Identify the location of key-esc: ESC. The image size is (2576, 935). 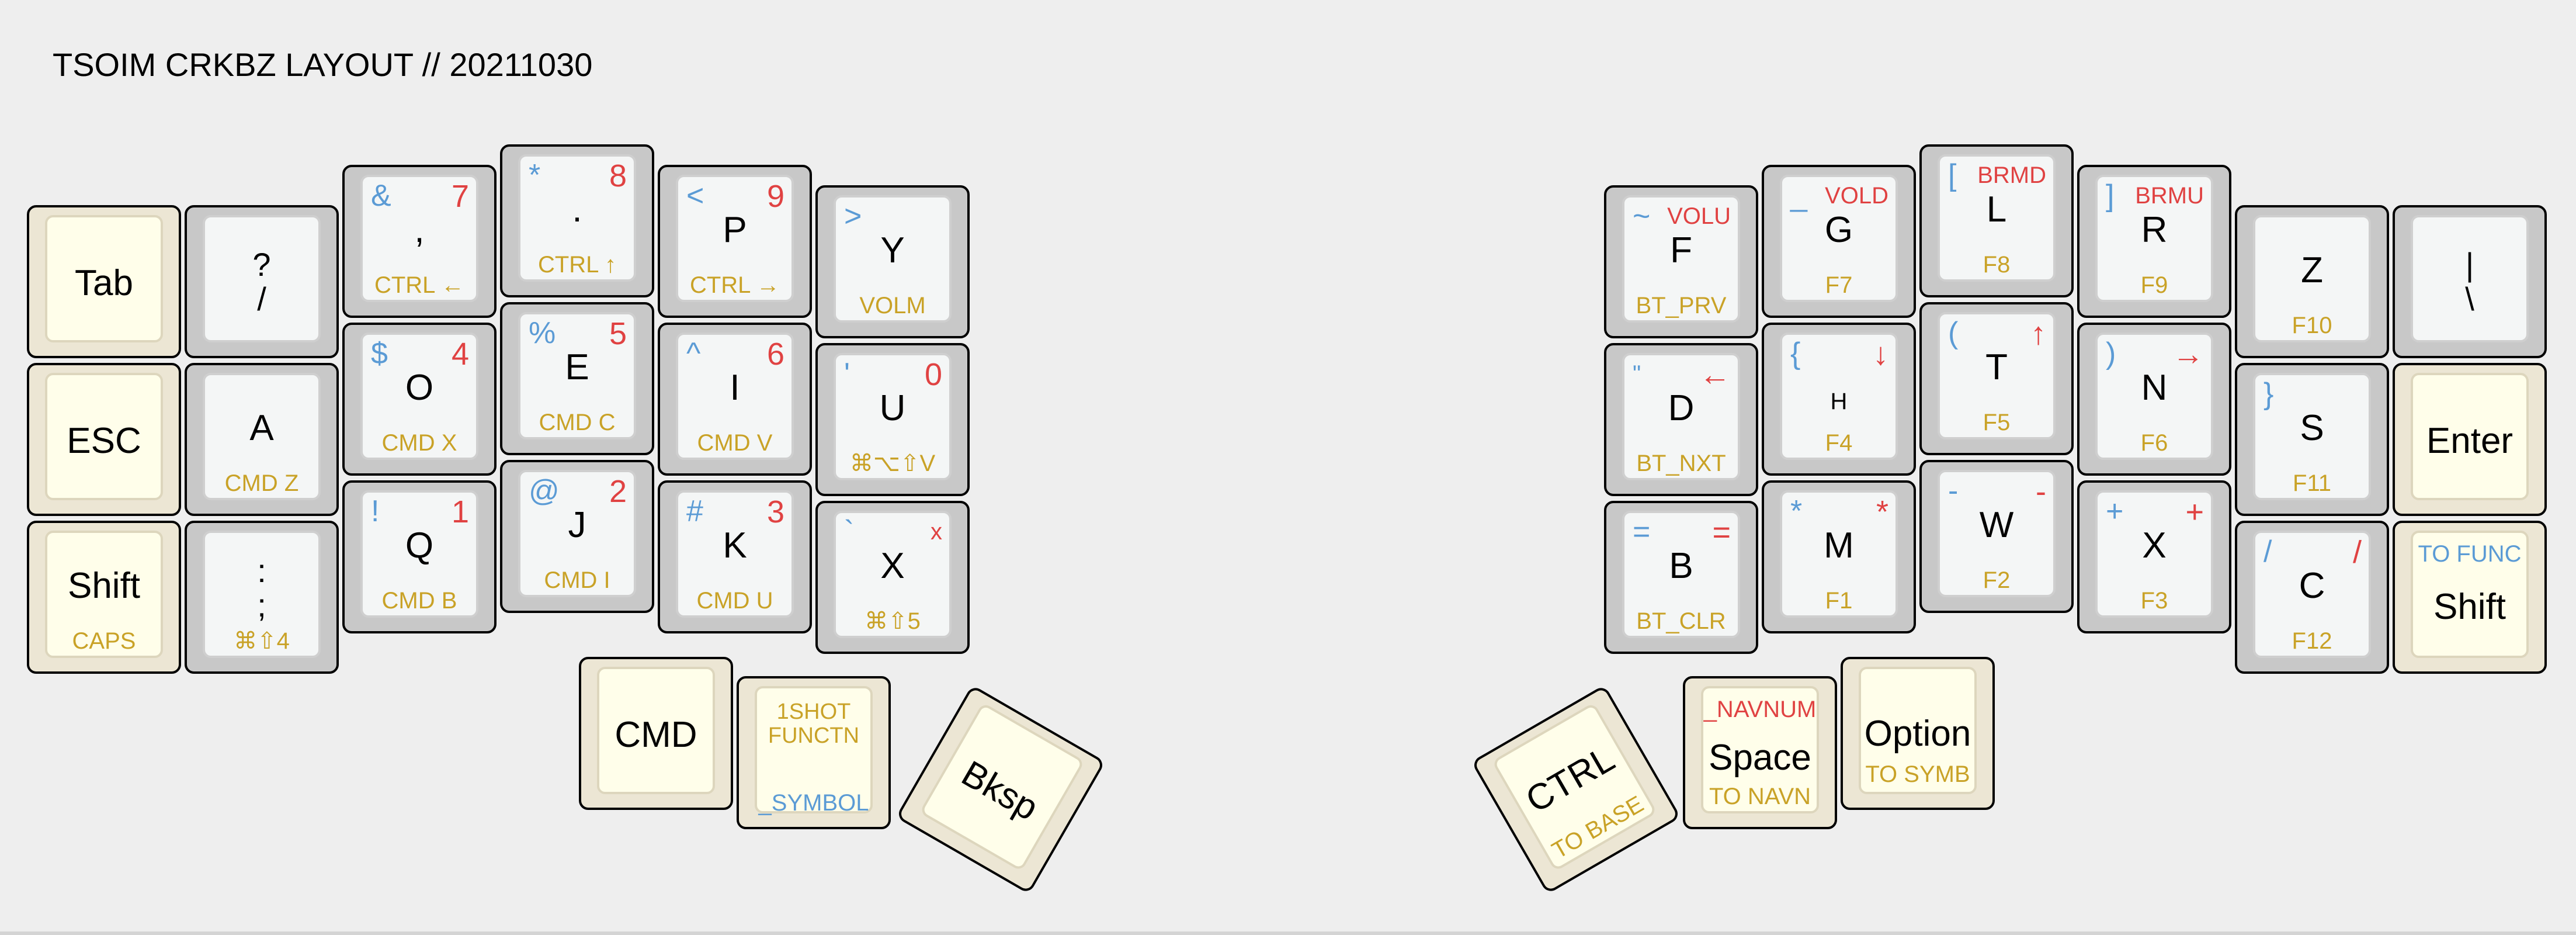
(104, 439).